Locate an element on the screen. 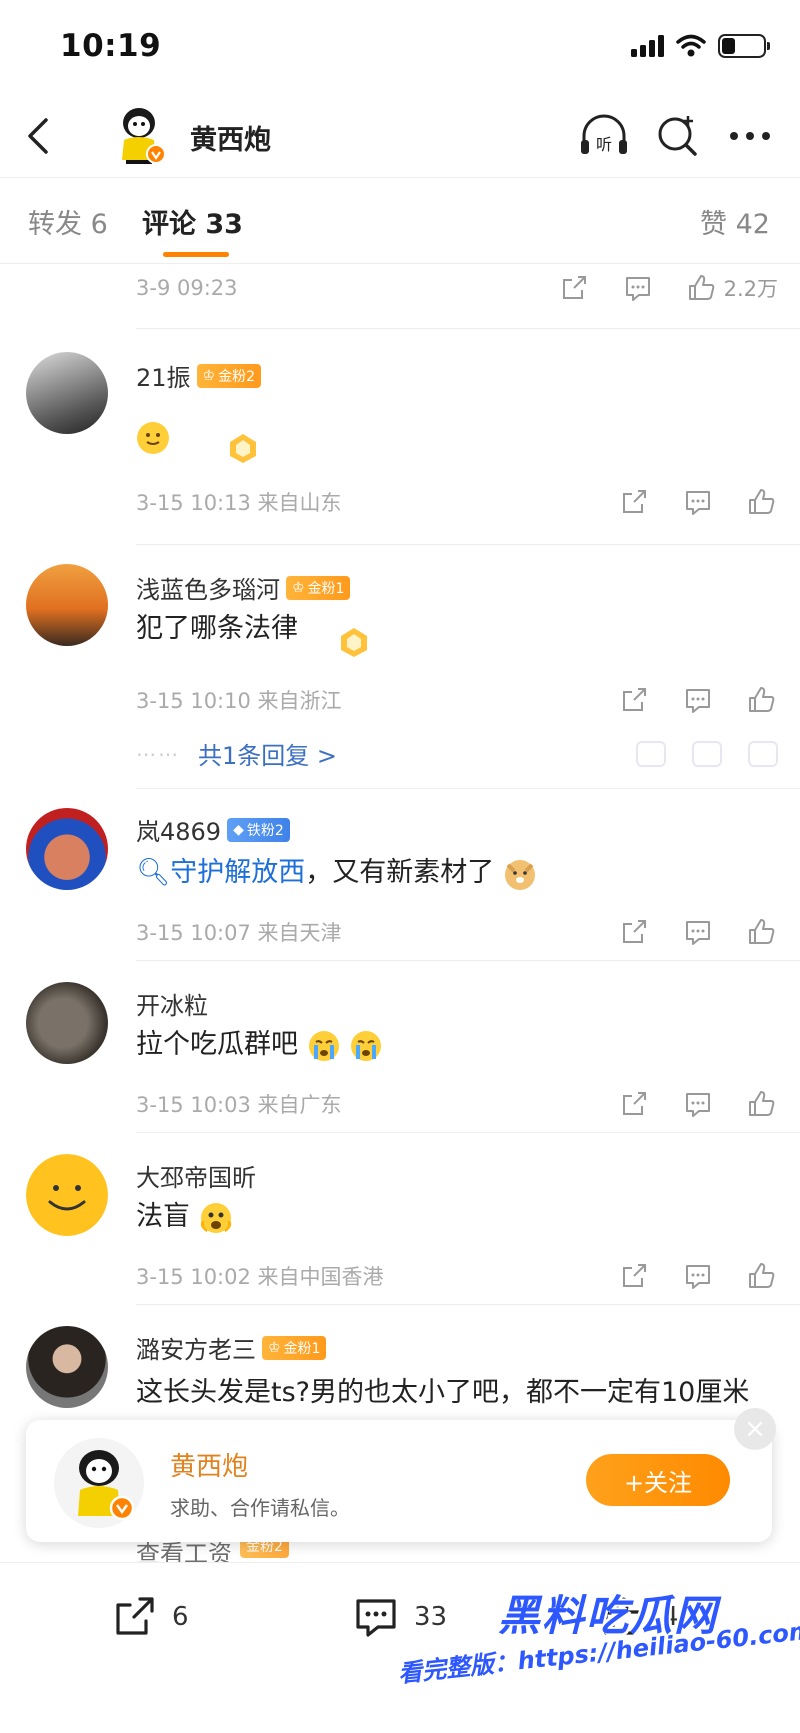 The image size is (800, 1733). comment-meta-row: 3-15 10:13 来自山东 is located at coordinates (457, 502).